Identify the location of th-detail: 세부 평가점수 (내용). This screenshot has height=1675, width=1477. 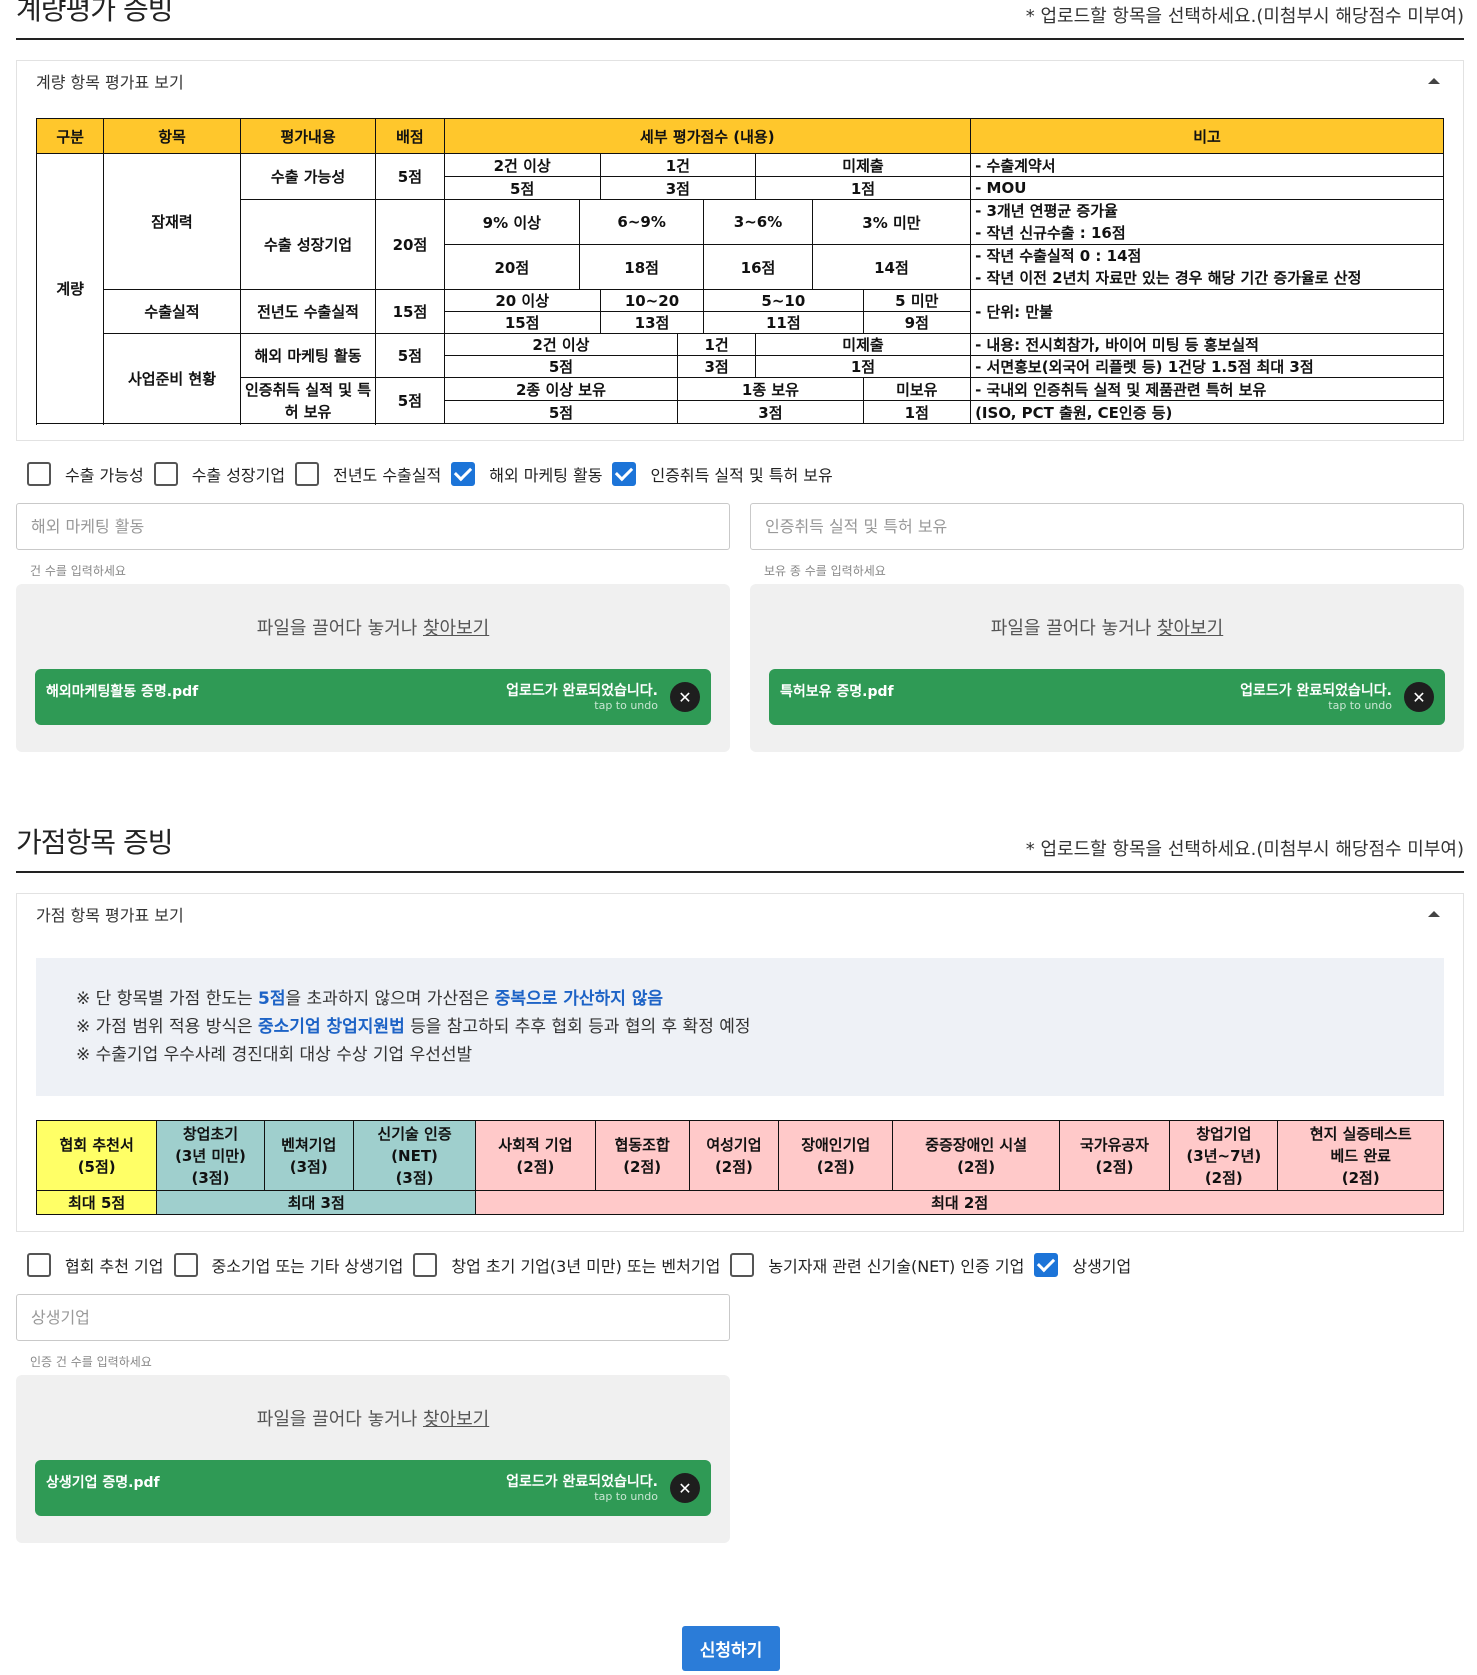
(707, 136).